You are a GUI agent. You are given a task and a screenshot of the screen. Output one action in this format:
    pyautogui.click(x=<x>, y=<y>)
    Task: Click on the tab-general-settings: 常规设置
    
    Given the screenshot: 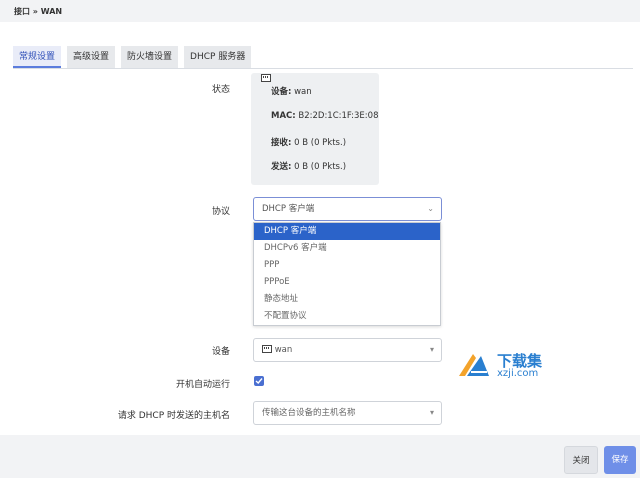 What is the action you would take?
    pyautogui.click(x=37, y=57)
    